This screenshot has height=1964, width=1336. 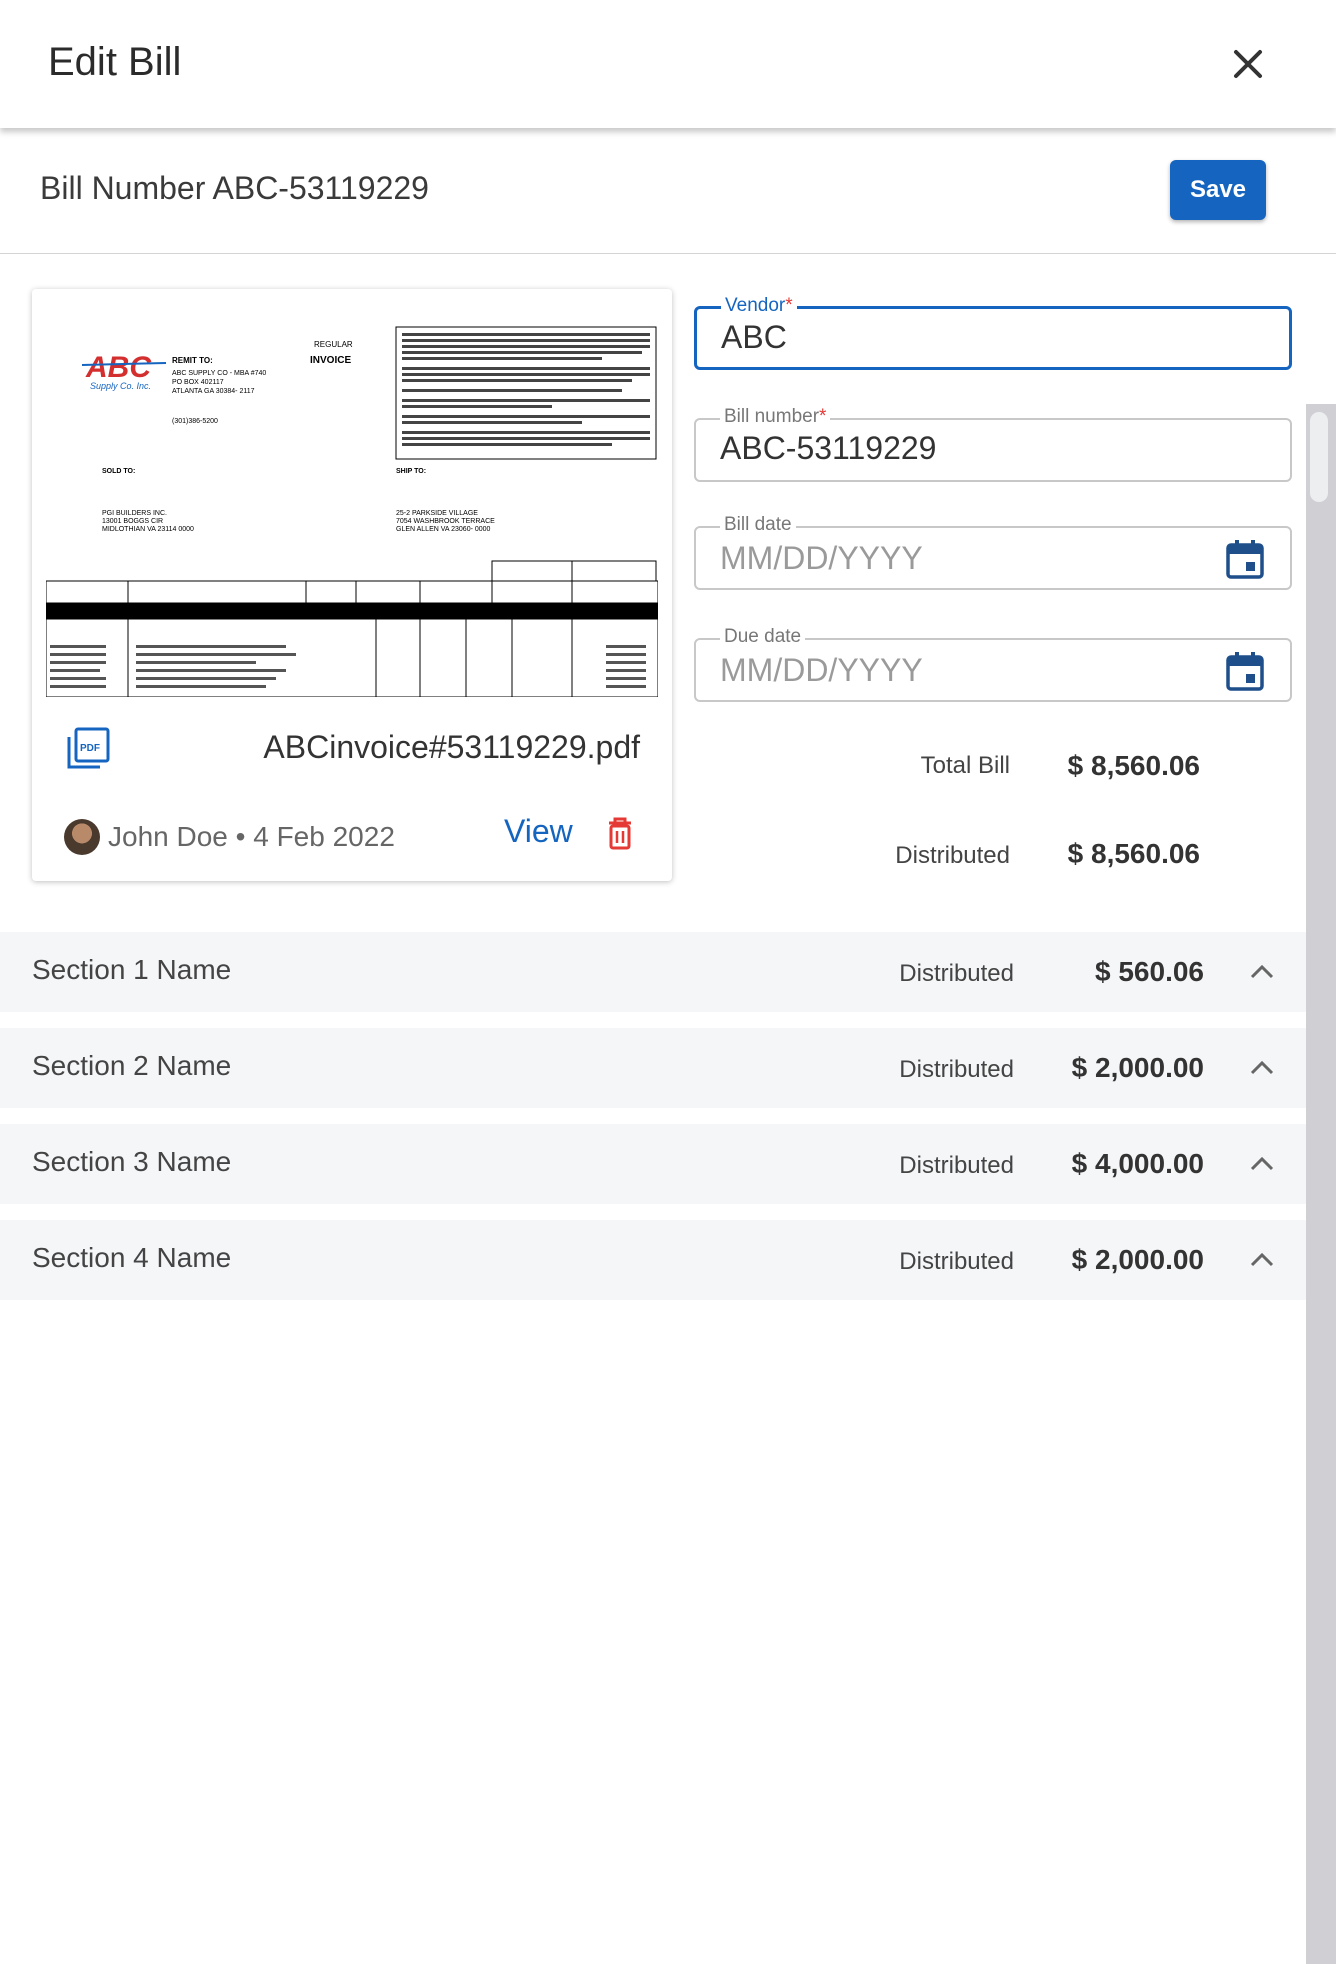 What do you see at coordinates (993, 552) in the screenshot?
I see `bill-date-field: Bill date MM/DD/YYYY` at bounding box center [993, 552].